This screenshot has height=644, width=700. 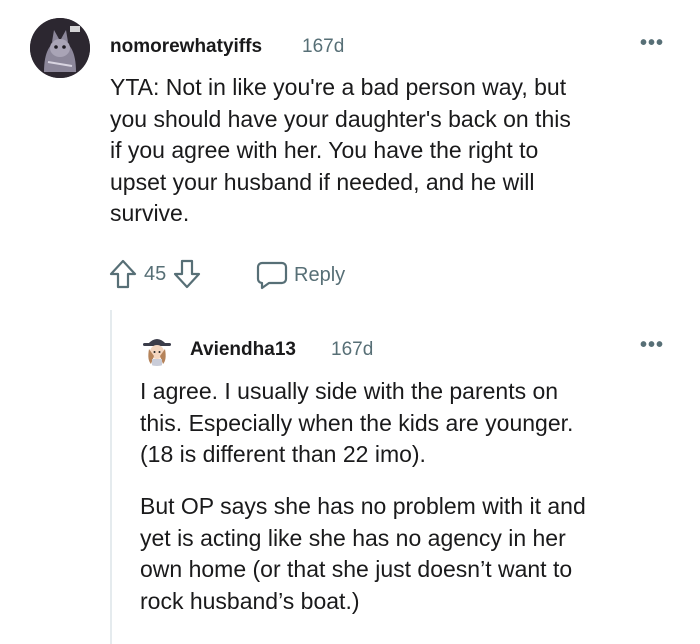 I want to click on vote-count: 45, so click(x=155, y=273).